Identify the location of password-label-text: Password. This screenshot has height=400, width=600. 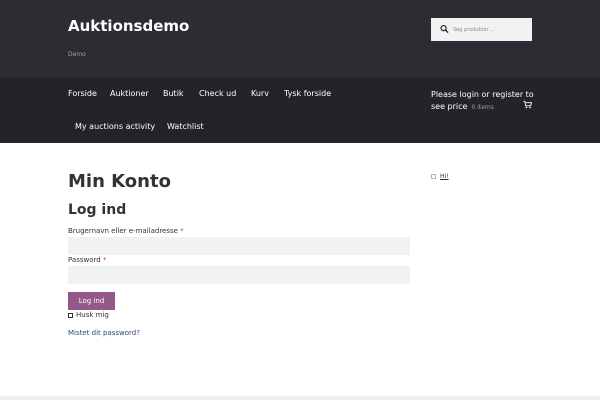
(84, 260).